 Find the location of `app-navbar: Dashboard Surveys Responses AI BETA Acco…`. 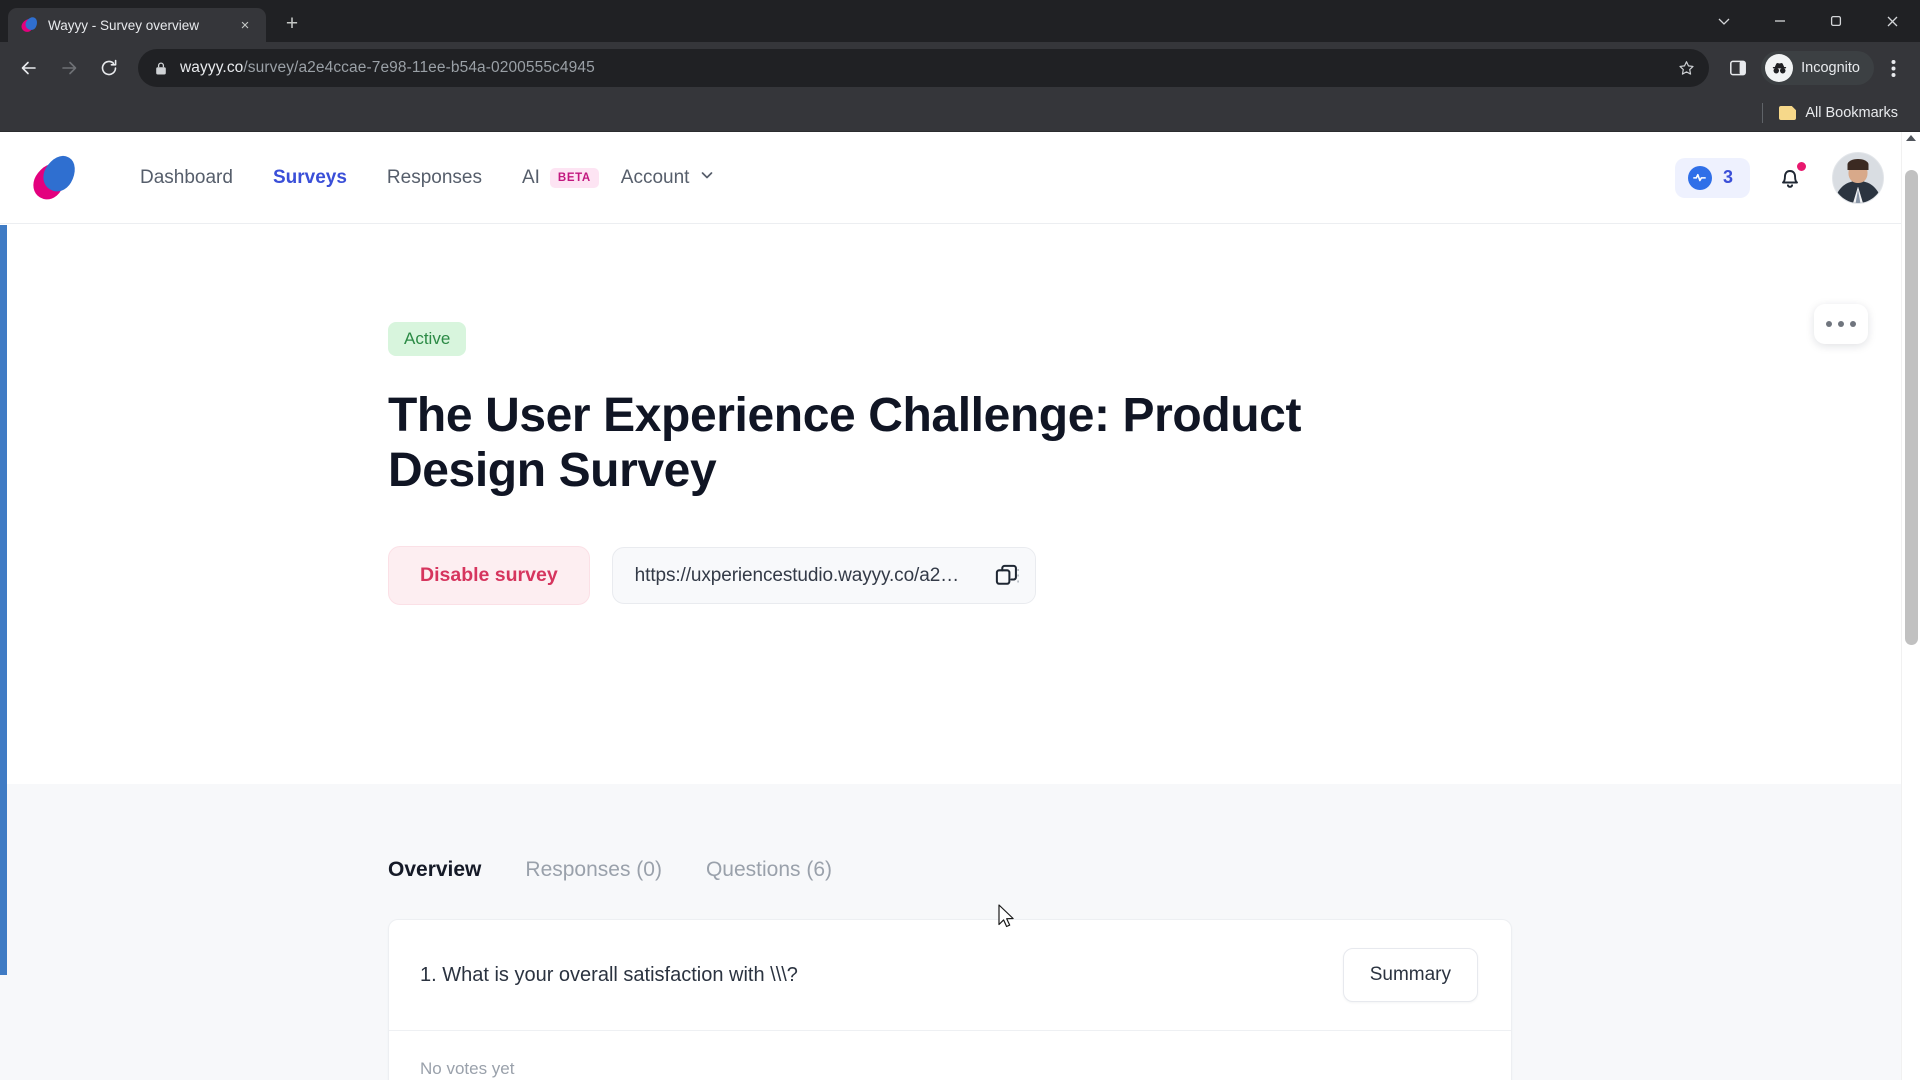

app-navbar: Dashboard Surveys Responses AI BETA Acco… is located at coordinates (960, 178).